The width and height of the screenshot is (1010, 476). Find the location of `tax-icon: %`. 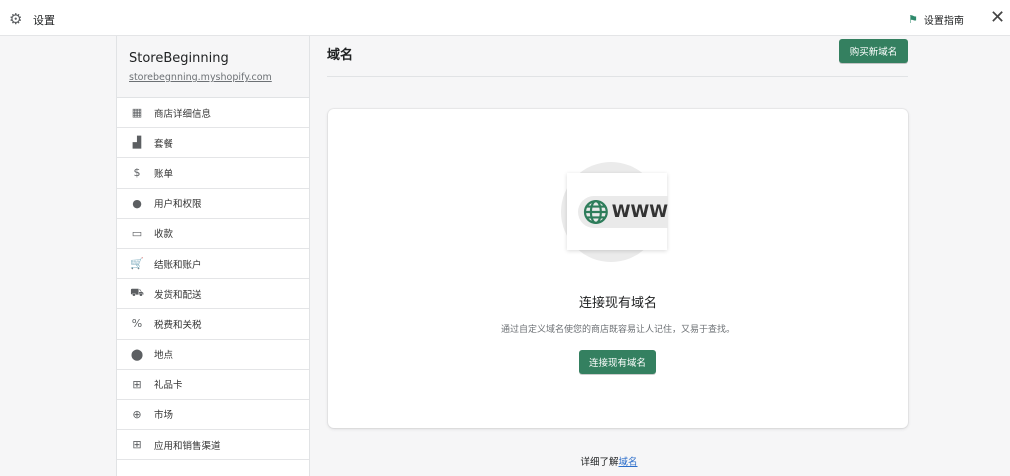

tax-icon: % is located at coordinates (137, 324).